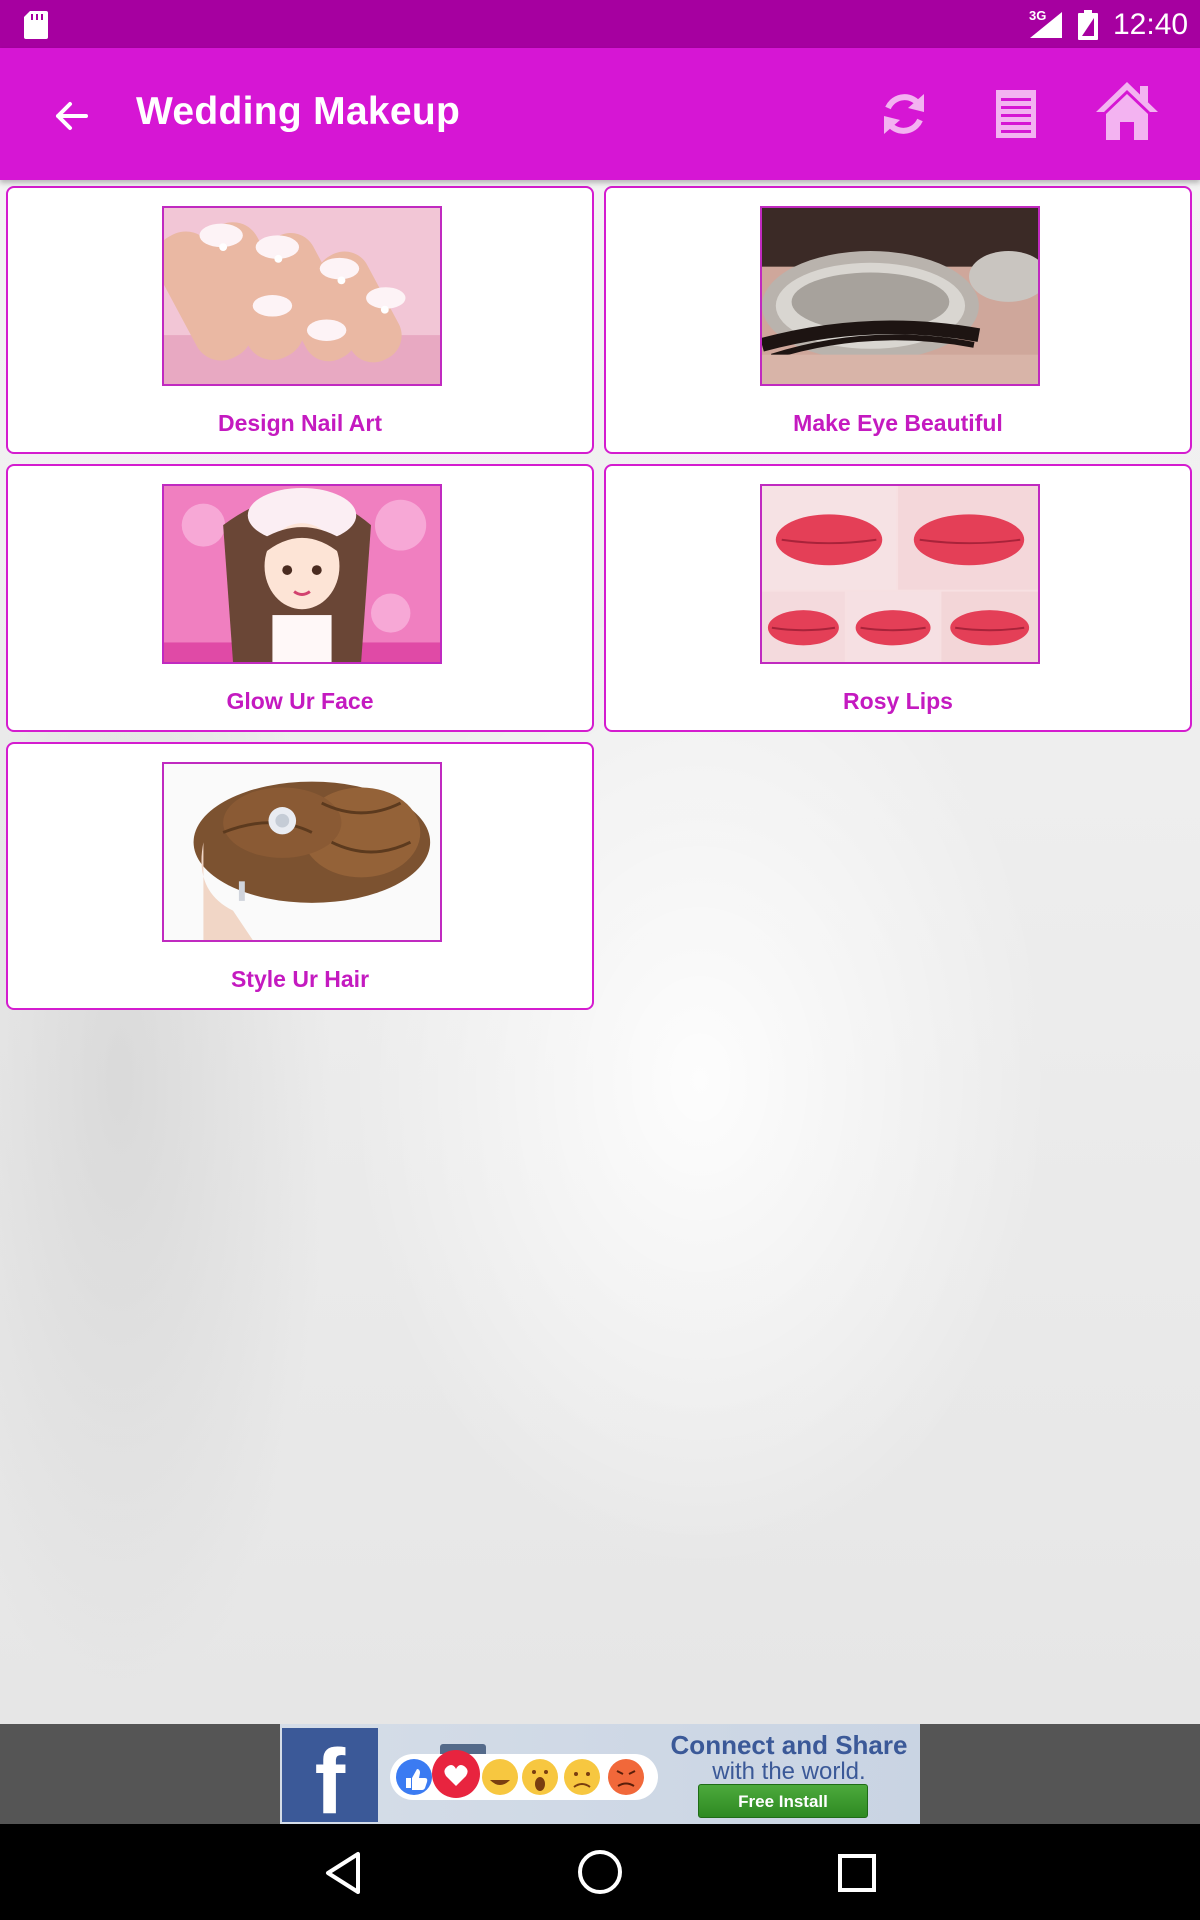  What do you see at coordinates (302, 574) in the screenshot?
I see `bride-illustration-image` at bounding box center [302, 574].